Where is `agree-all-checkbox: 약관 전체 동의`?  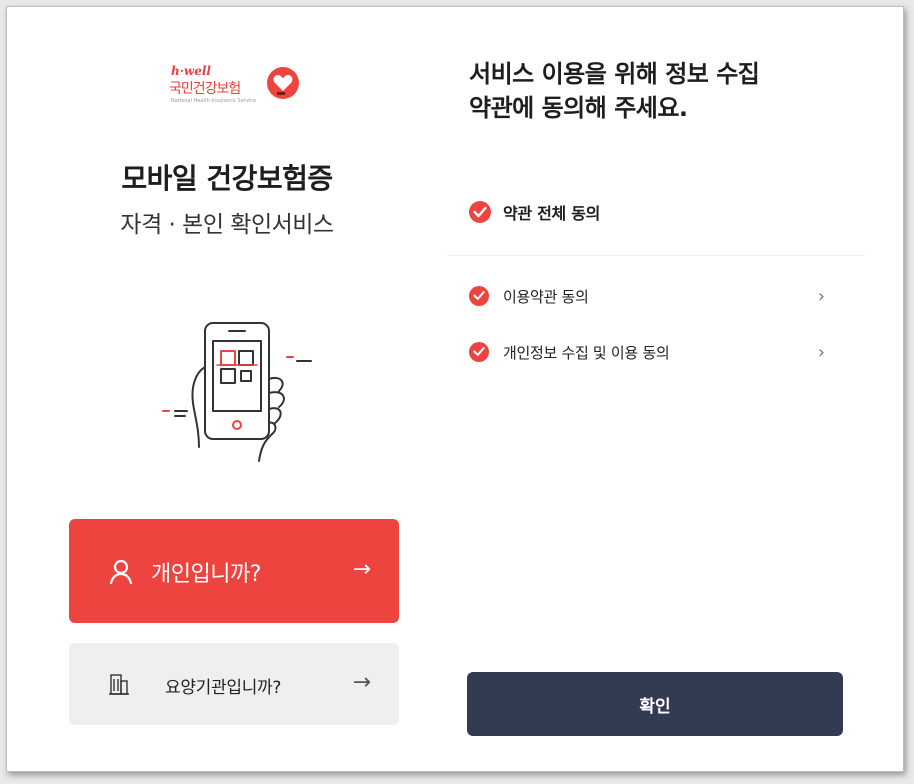
agree-all-checkbox: 약관 전체 동의 is located at coordinates (534, 212).